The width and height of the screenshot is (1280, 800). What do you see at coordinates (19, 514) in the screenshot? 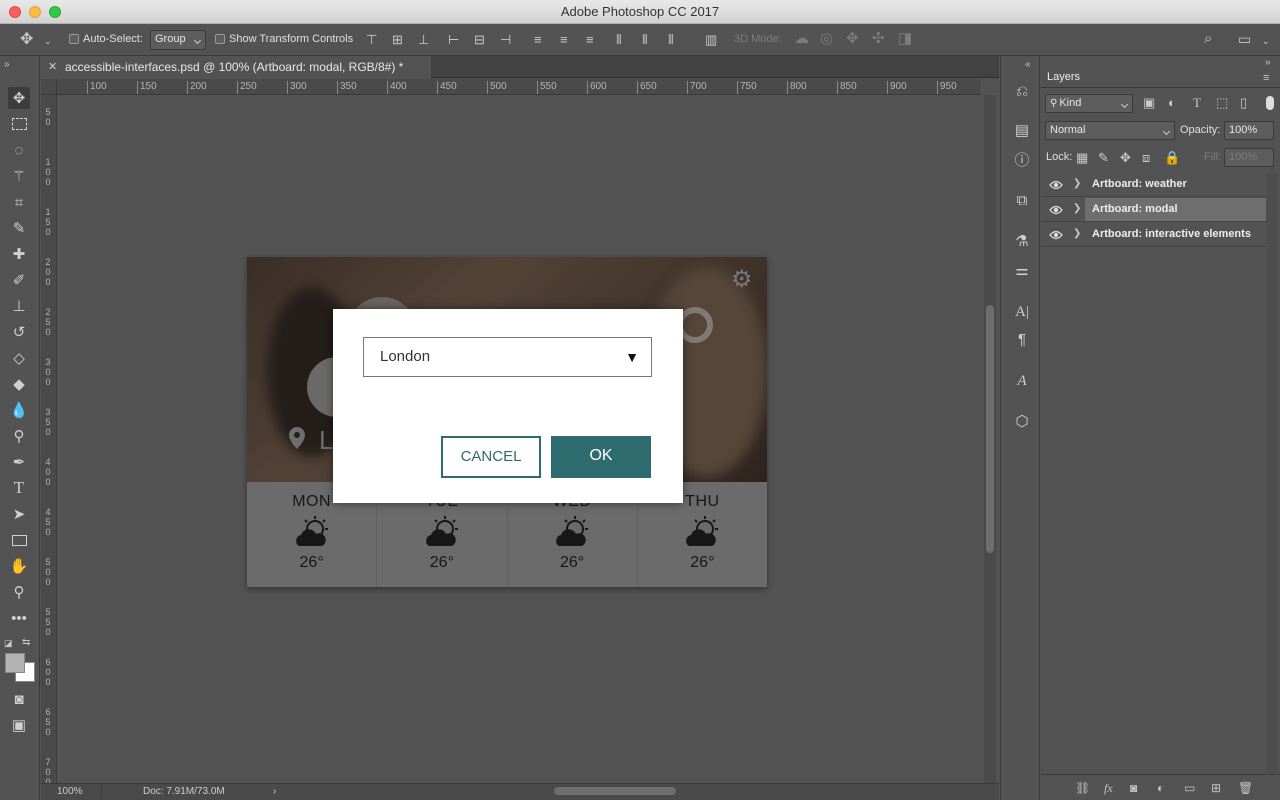
I see `path-selection-tool-icon: ➤` at bounding box center [19, 514].